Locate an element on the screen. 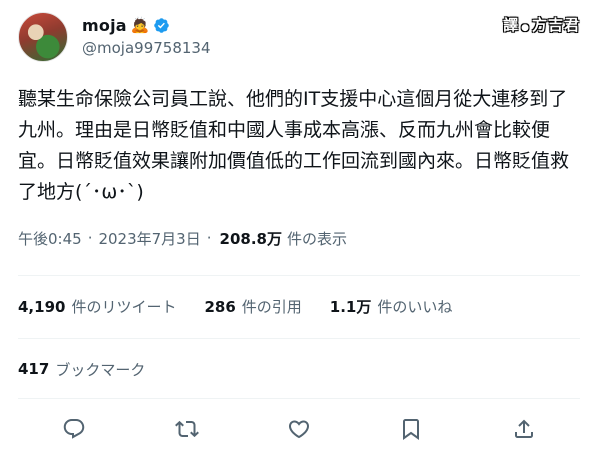 Image resolution: width=598 pixels, height=458 pixels. bookmark-icon is located at coordinates (411, 429).